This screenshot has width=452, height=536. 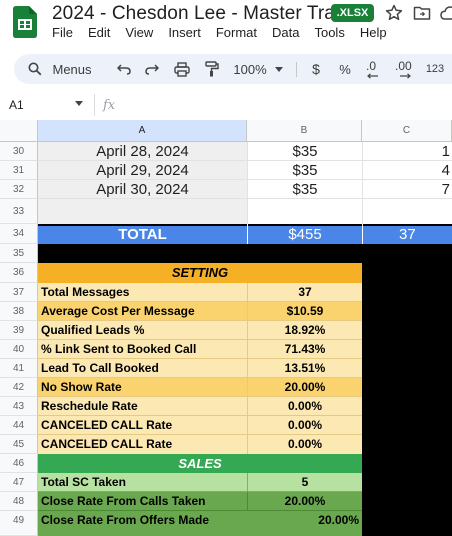 I want to click on search-icon, so click(x=35, y=69).